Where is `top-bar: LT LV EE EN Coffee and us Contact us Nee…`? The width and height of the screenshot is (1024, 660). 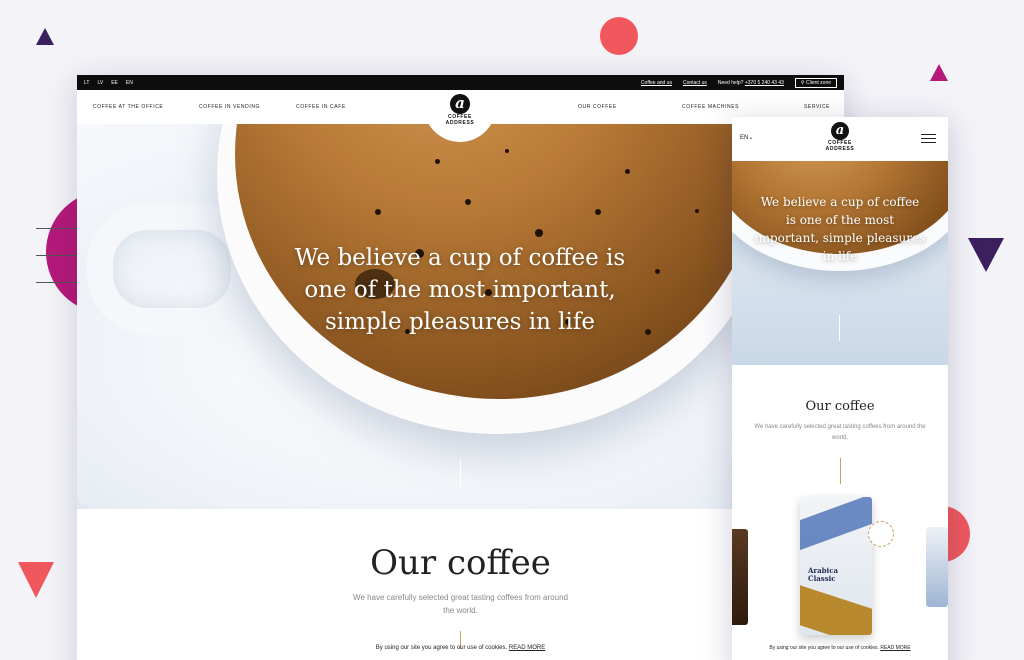 top-bar: LT LV EE EN Coffee and us Contact us Nee… is located at coordinates (460, 82).